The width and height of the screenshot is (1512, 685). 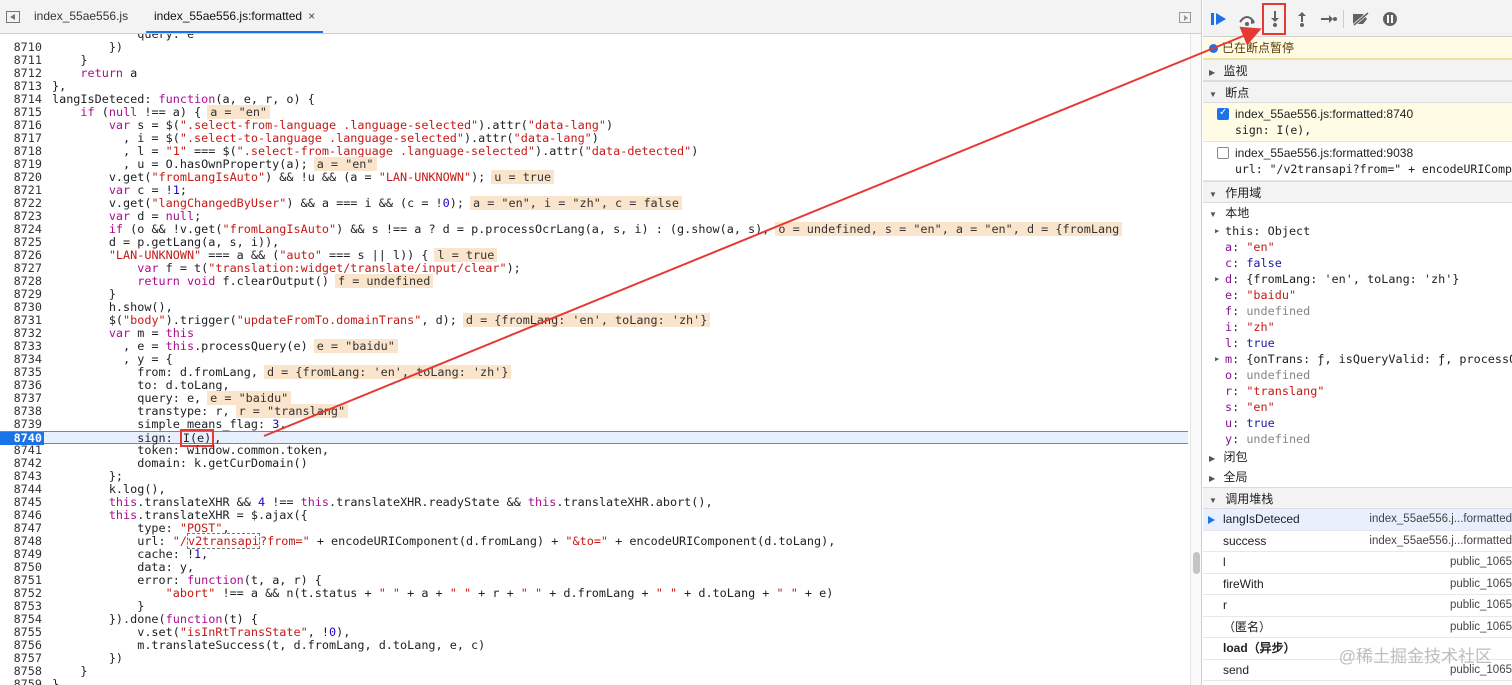 I want to click on frame-function-name: fireWith, so click(x=1243, y=583).